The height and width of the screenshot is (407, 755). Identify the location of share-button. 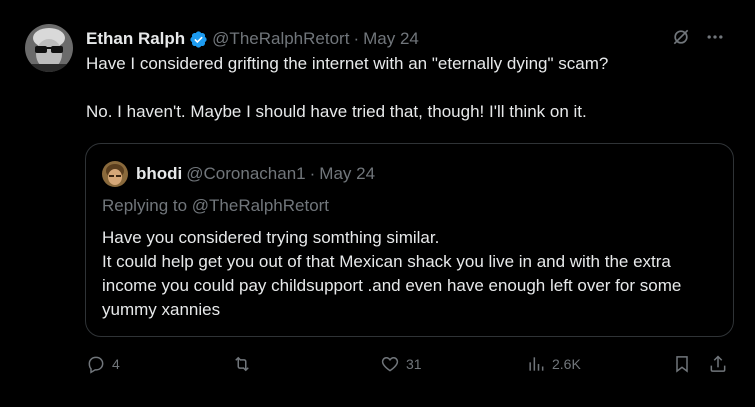
(718, 364).